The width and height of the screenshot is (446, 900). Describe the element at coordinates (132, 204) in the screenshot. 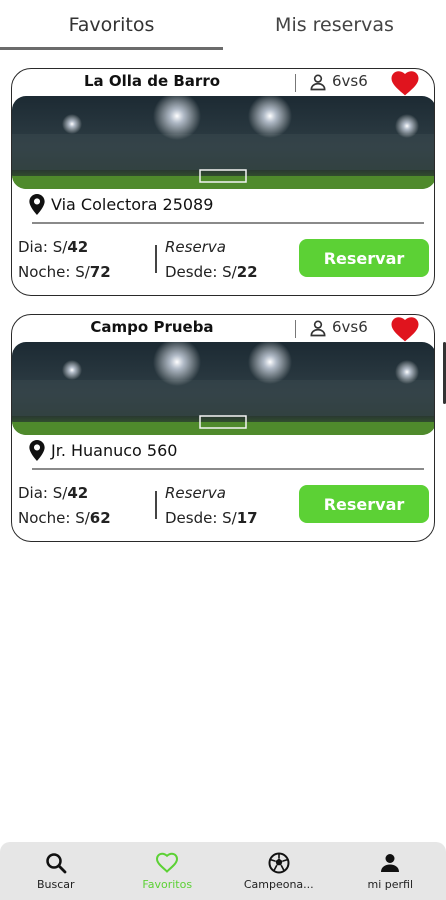

I see `venue-address: Via Colectora 25089` at that location.